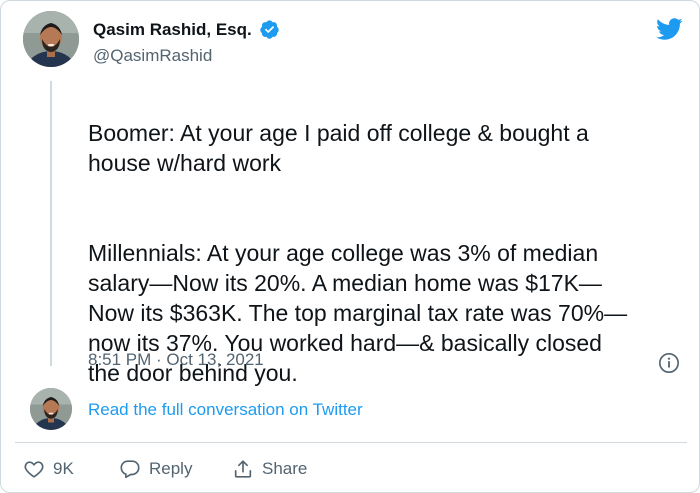  I want to click on thread-connector-line, so click(51, 223).